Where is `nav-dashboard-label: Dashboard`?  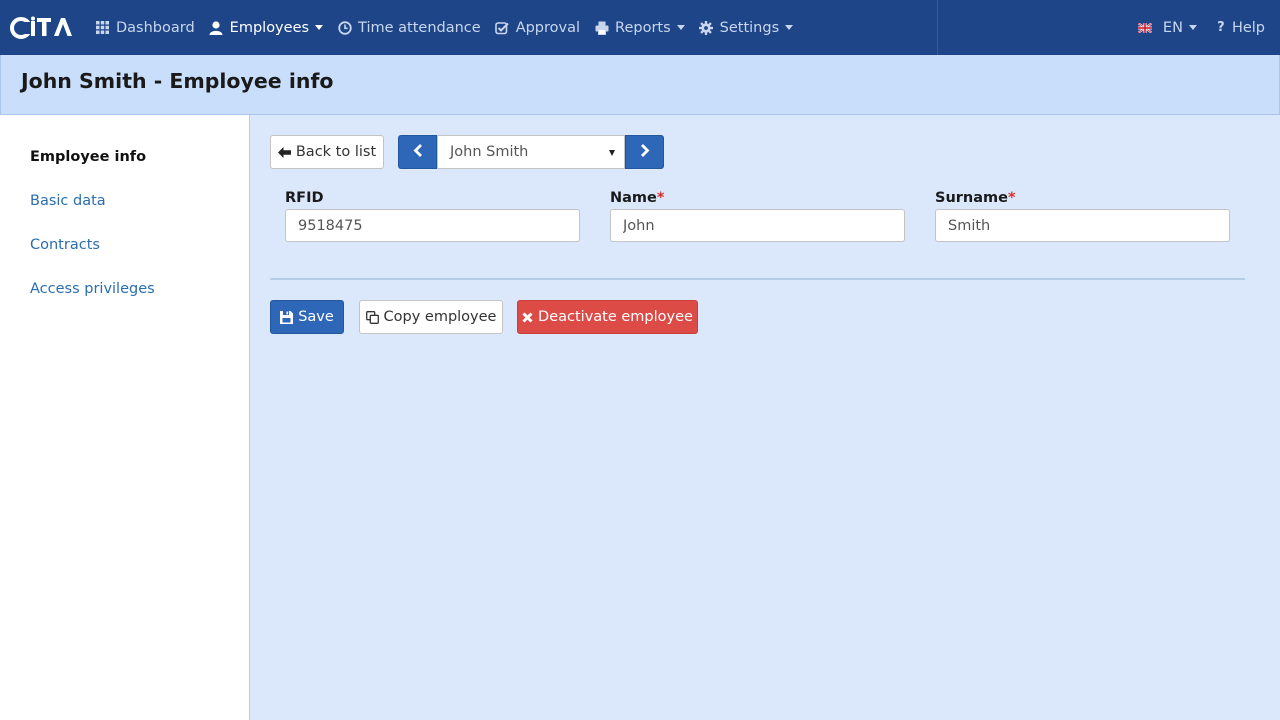 nav-dashboard-label: Dashboard is located at coordinates (155, 27).